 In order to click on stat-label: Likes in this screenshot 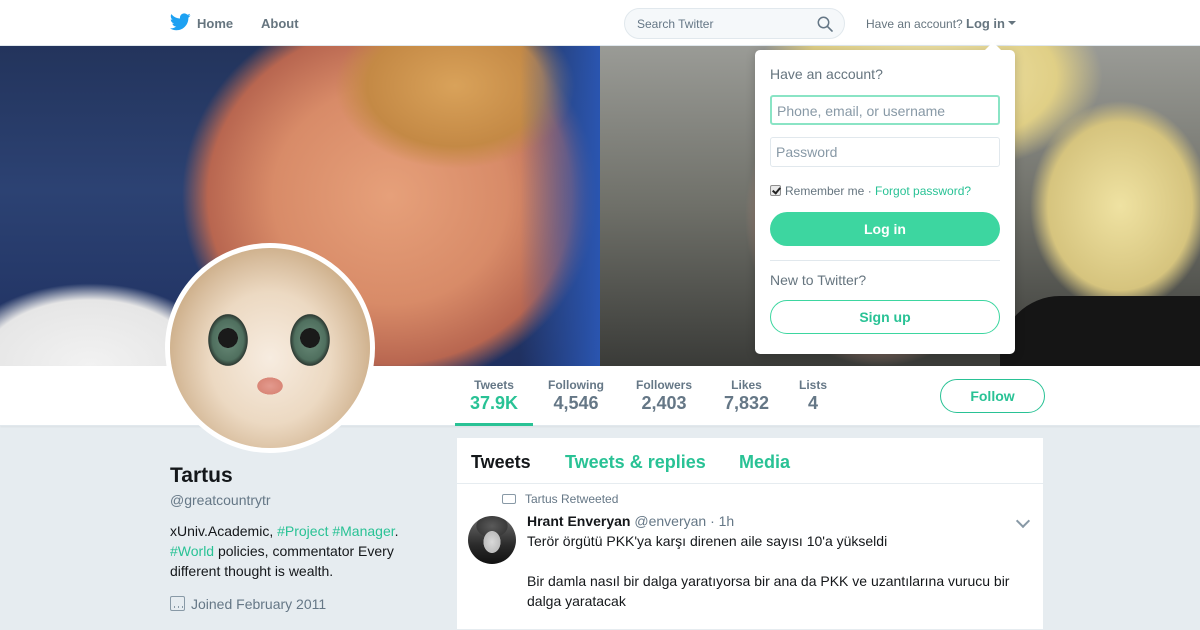, I will do `click(746, 385)`.